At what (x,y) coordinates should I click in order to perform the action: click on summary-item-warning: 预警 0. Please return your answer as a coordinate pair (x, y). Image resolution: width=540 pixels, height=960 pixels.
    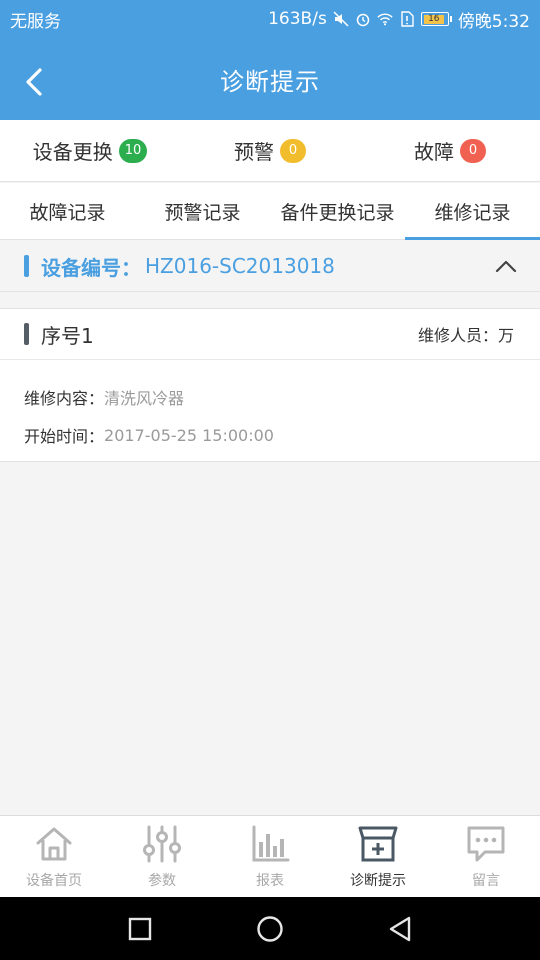
    Looking at the image, I should click on (270, 150).